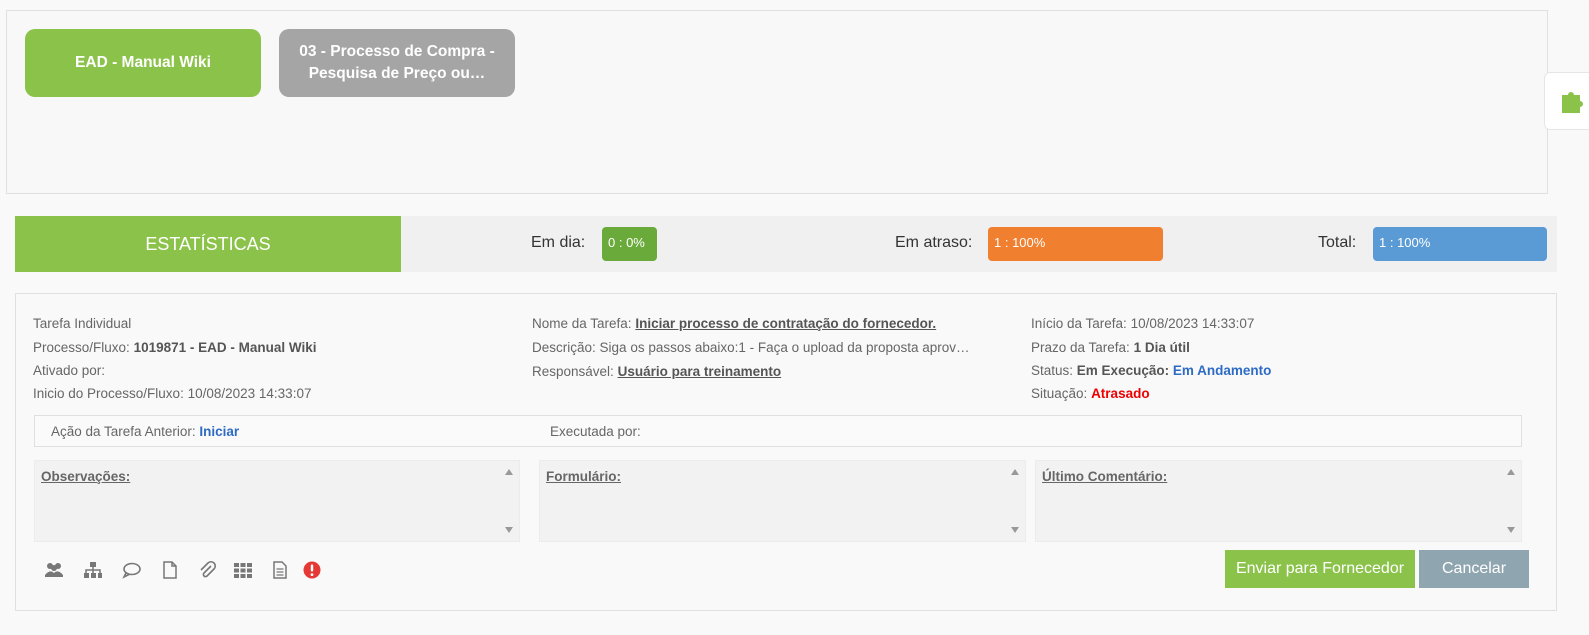 This screenshot has width=1589, height=635. Describe the element at coordinates (277, 501) in the screenshot. I see `observations-panel: Observações:` at that location.